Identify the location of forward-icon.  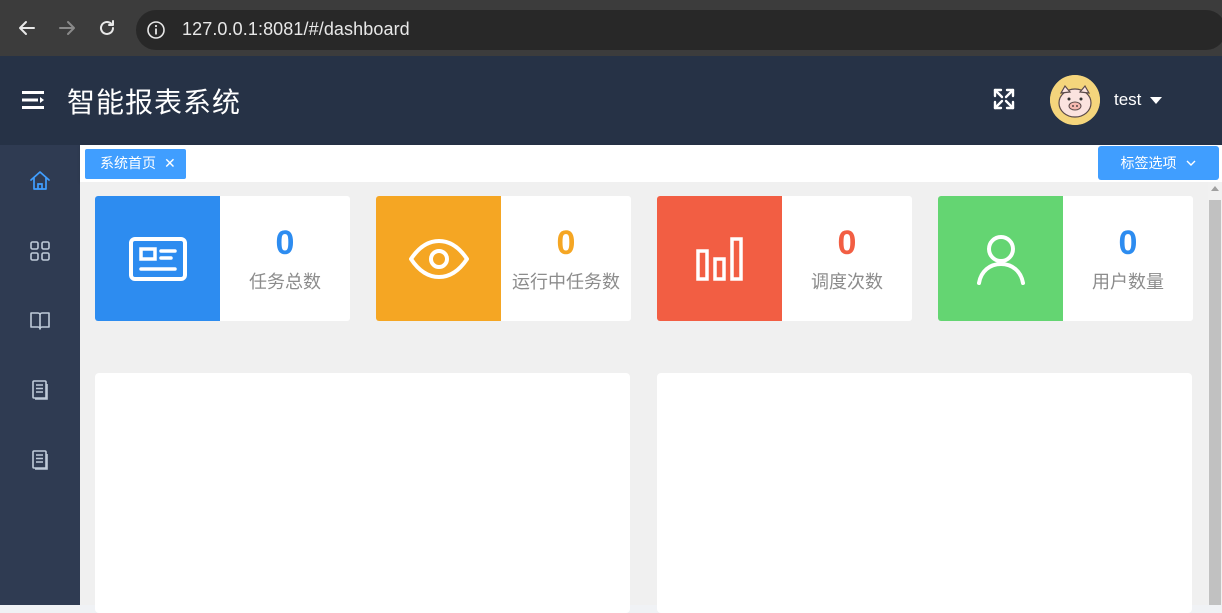
(67, 28).